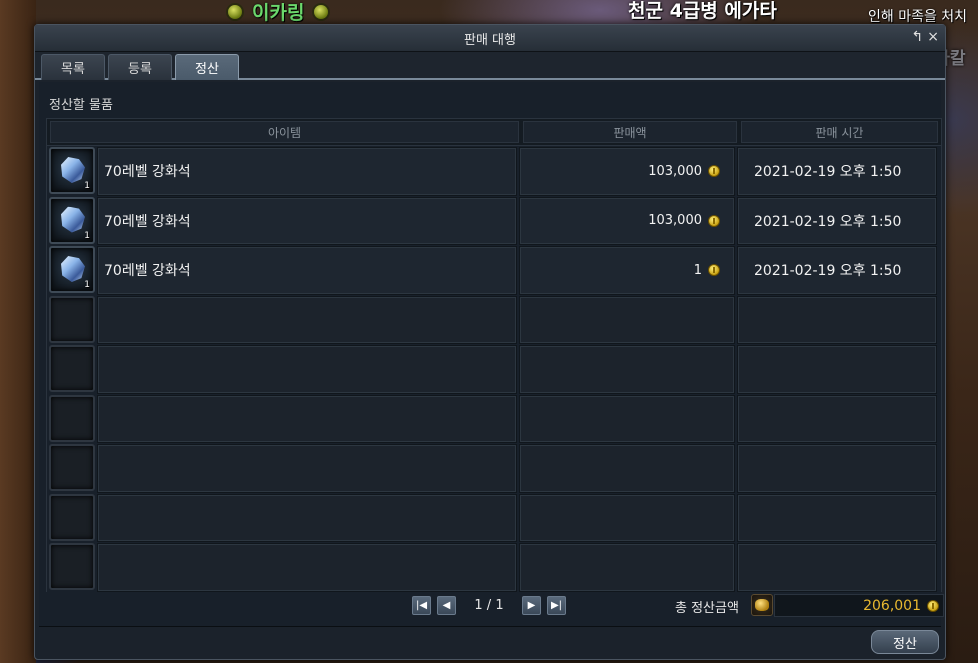  What do you see at coordinates (73, 67) in the screenshot?
I see `tab-list: 목록` at bounding box center [73, 67].